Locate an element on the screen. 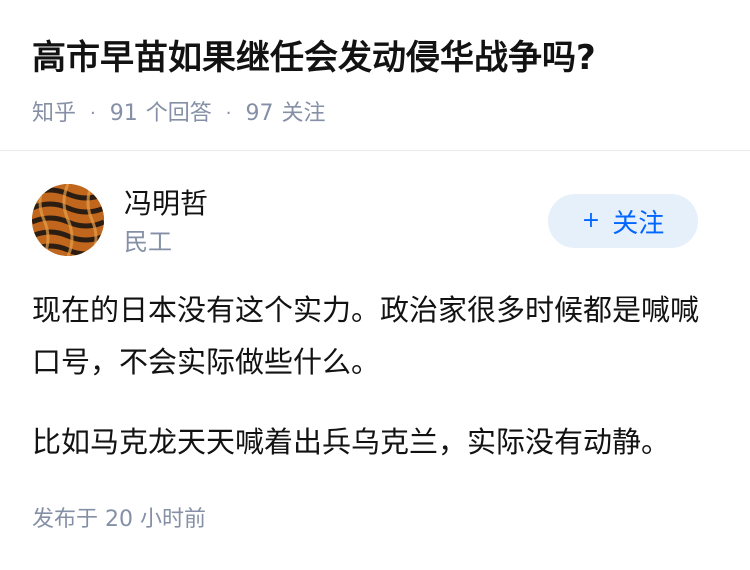 This screenshot has height=570, width=750. author-name: 冯明哲 is located at coordinates (166, 204).